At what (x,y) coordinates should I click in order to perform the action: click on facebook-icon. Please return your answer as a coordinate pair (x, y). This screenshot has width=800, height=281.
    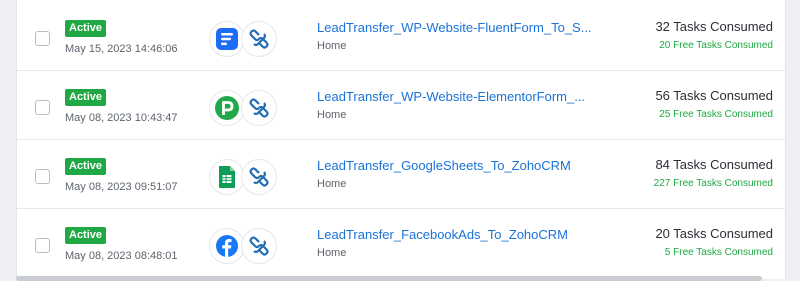
    Looking at the image, I should click on (227, 246).